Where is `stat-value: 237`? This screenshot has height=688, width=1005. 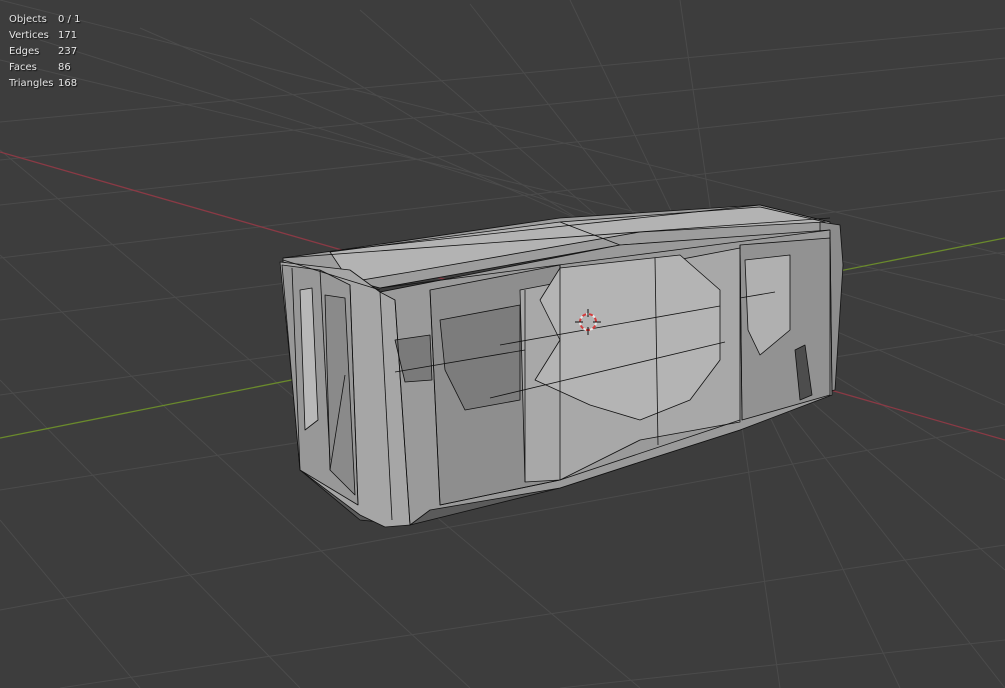 stat-value: 237 is located at coordinates (68, 51).